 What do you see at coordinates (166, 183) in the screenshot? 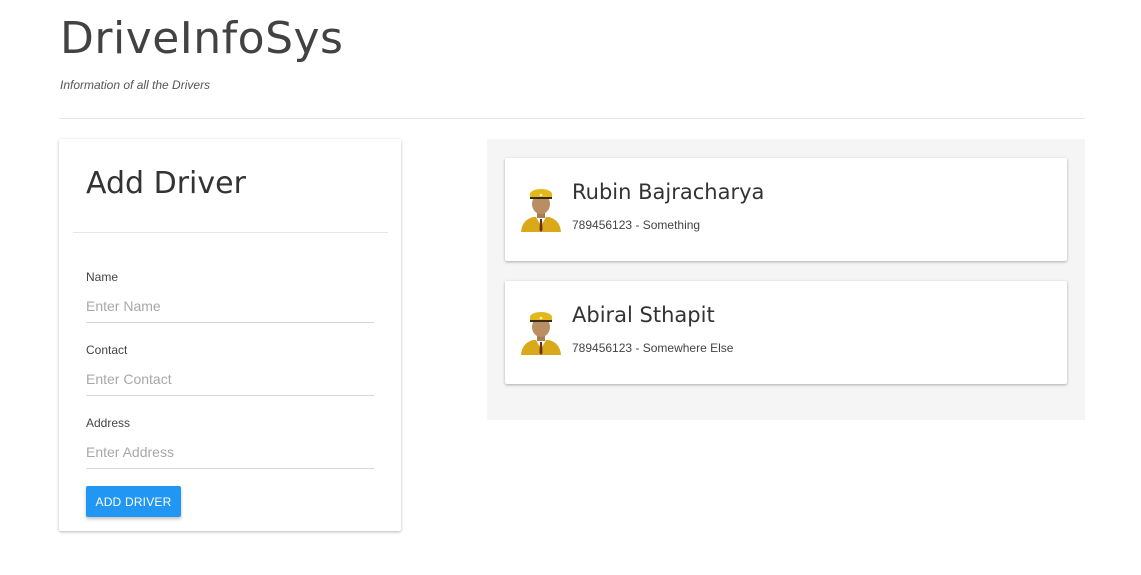
I see `form-title: Add Driver` at bounding box center [166, 183].